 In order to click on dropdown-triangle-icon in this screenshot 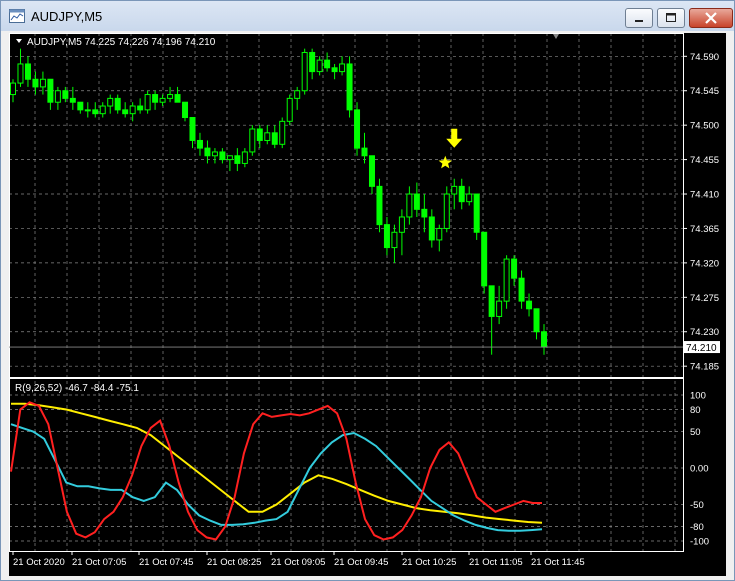, I will do `click(19, 41)`.